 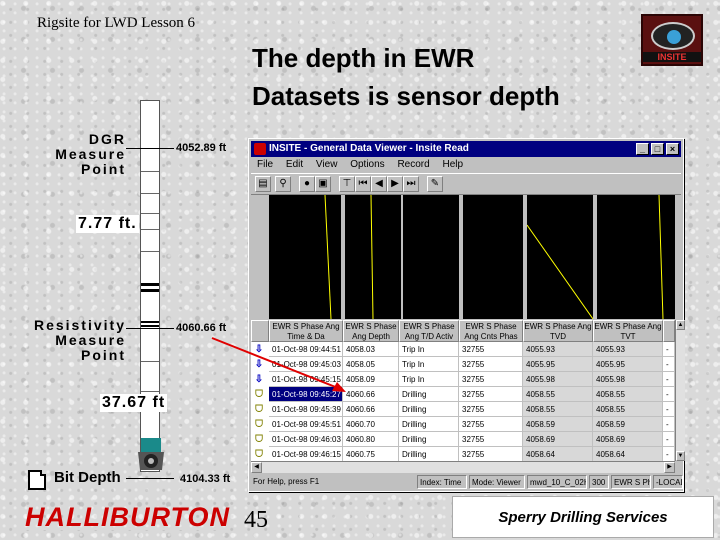 I want to click on column-header-tvt: EWR S Phase Ang TVT, so click(x=628, y=331).